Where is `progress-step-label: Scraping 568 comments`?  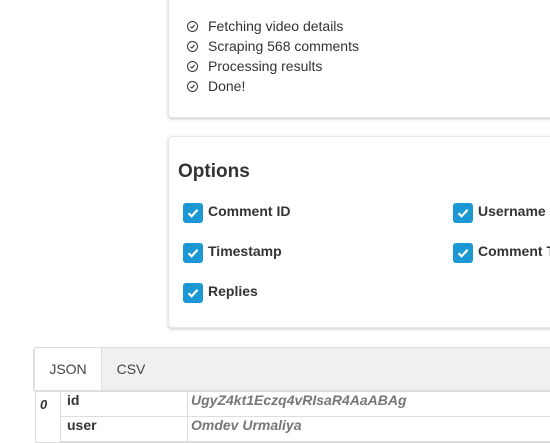
progress-step-label: Scraping 568 comments is located at coordinates (283, 46).